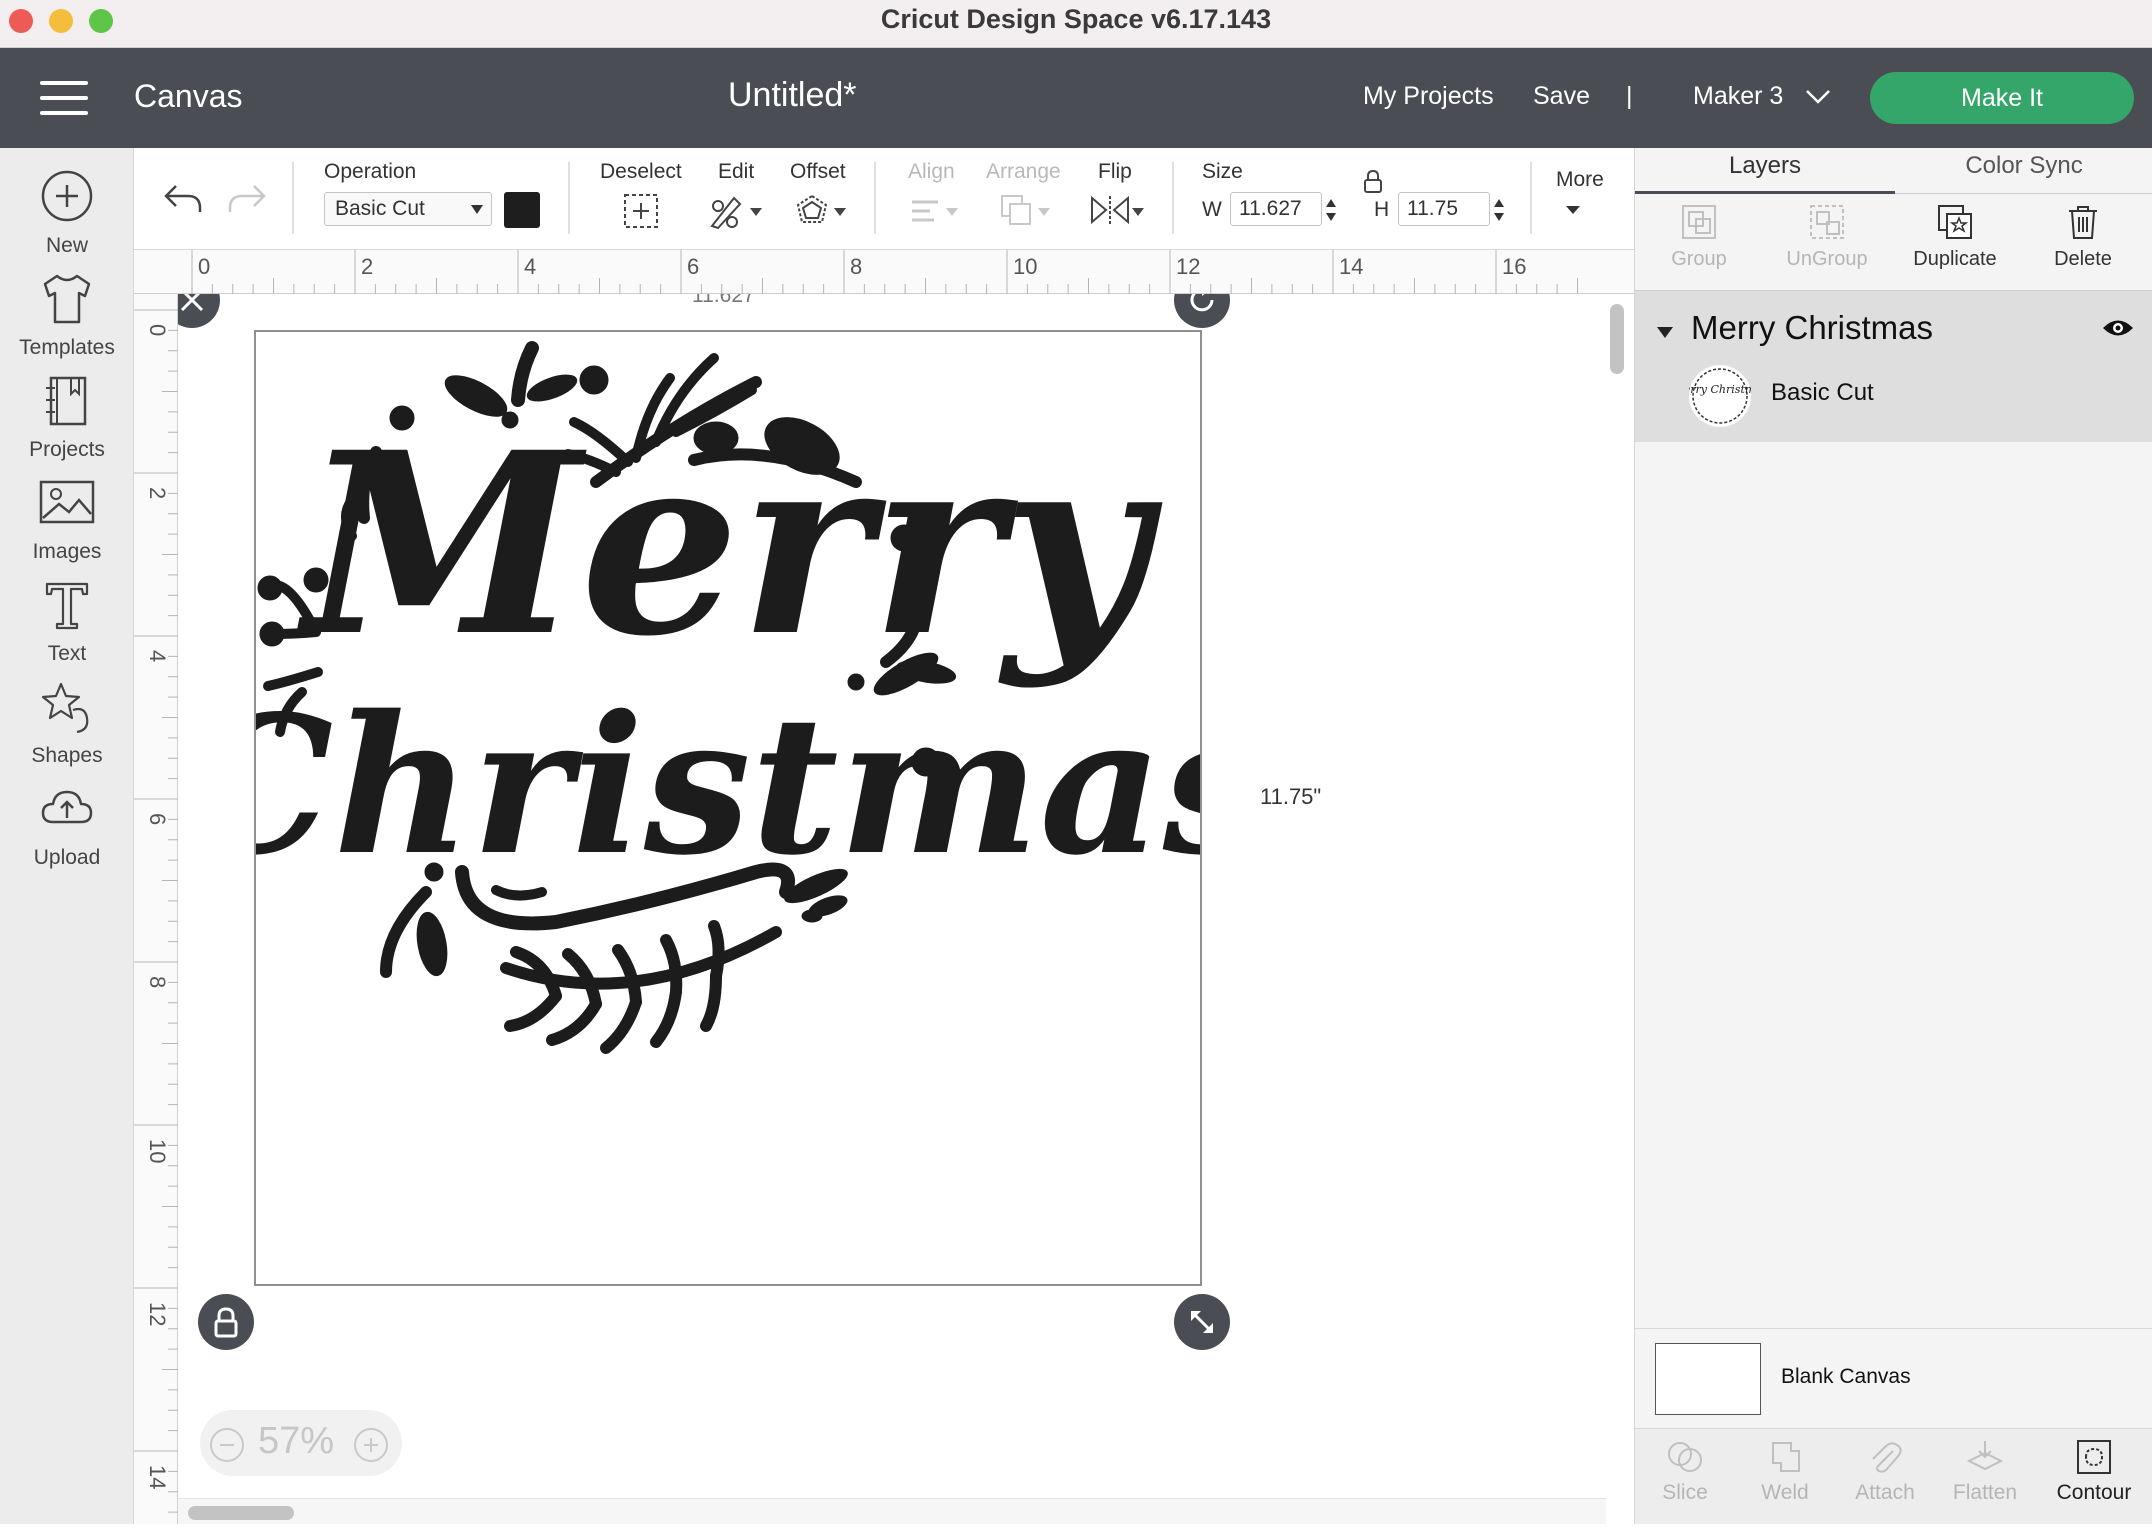 The height and width of the screenshot is (1529, 2152). I want to click on height-dimension-label: 11.75", so click(1291, 796).